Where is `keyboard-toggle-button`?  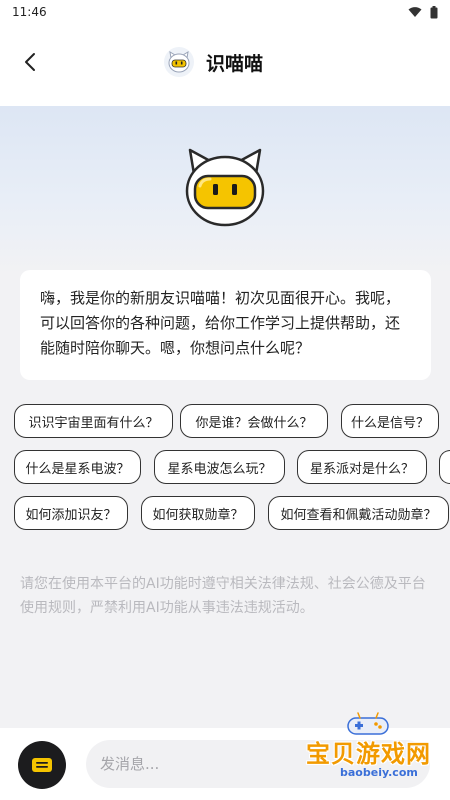 keyboard-toggle-button is located at coordinates (42, 765).